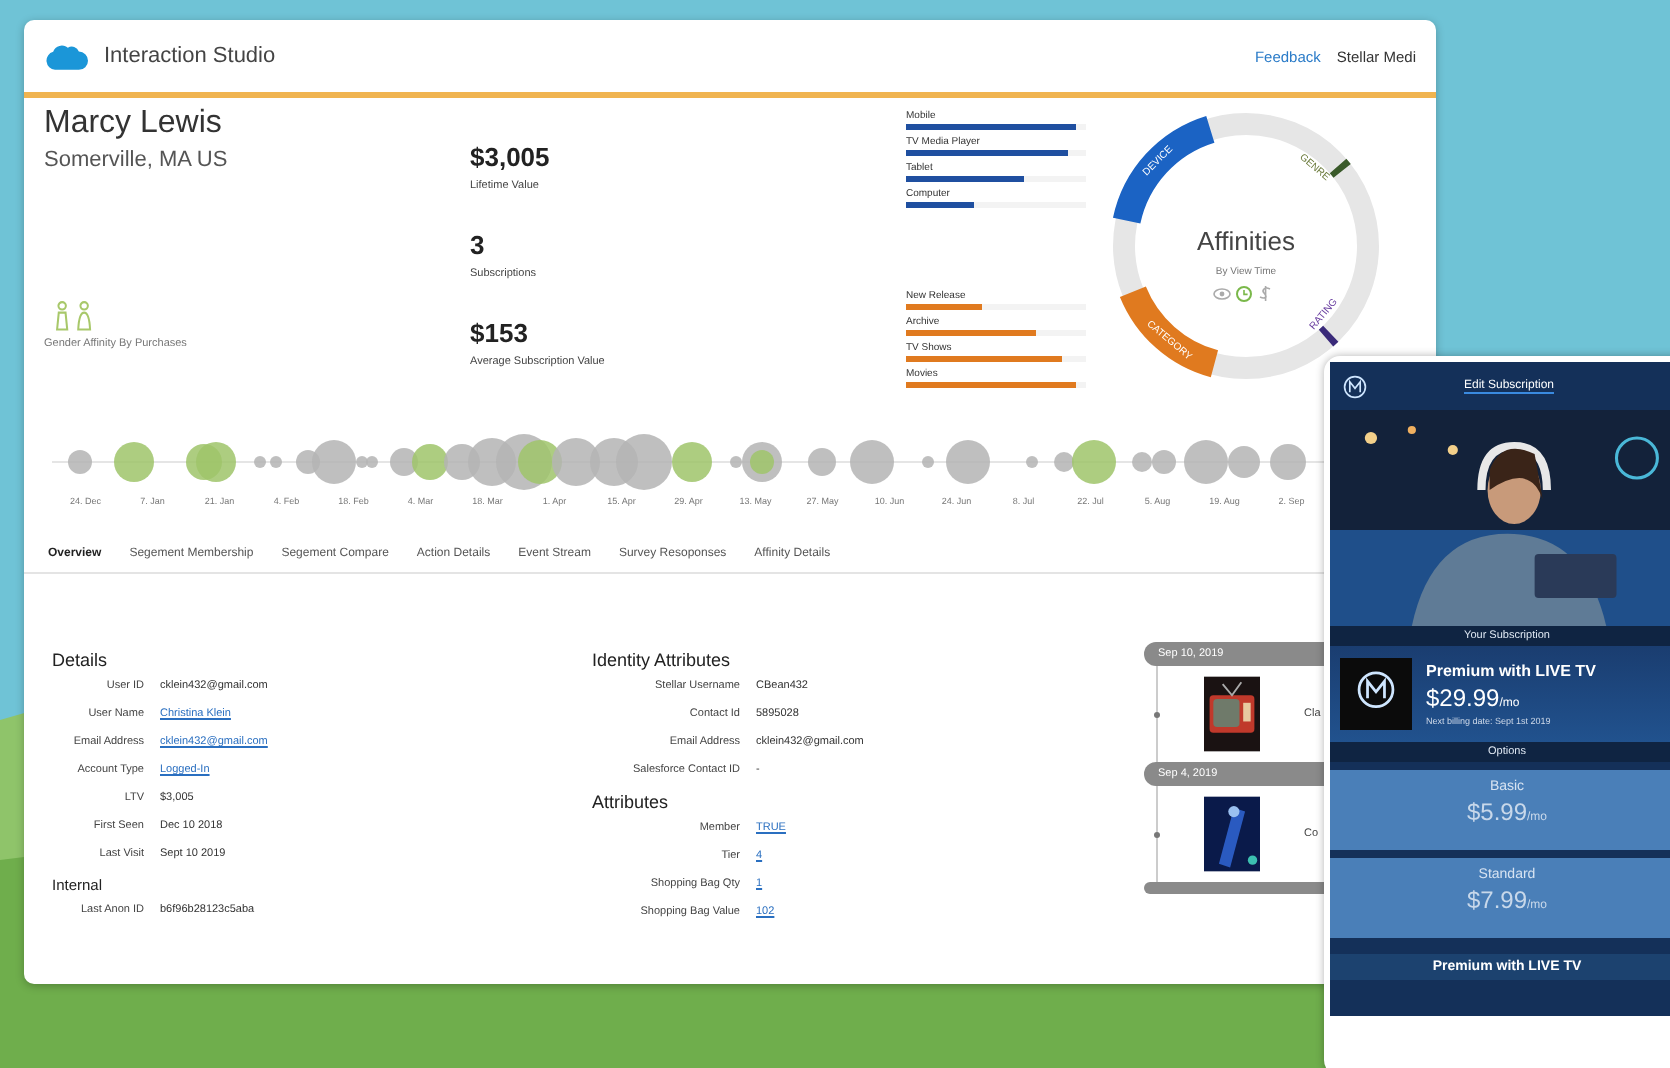 The width and height of the screenshot is (1670, 1068). Describe the element at coordinates (1511, 671) in the screenshot. I see `plan-name: Premium with LIVE TV` at that location.